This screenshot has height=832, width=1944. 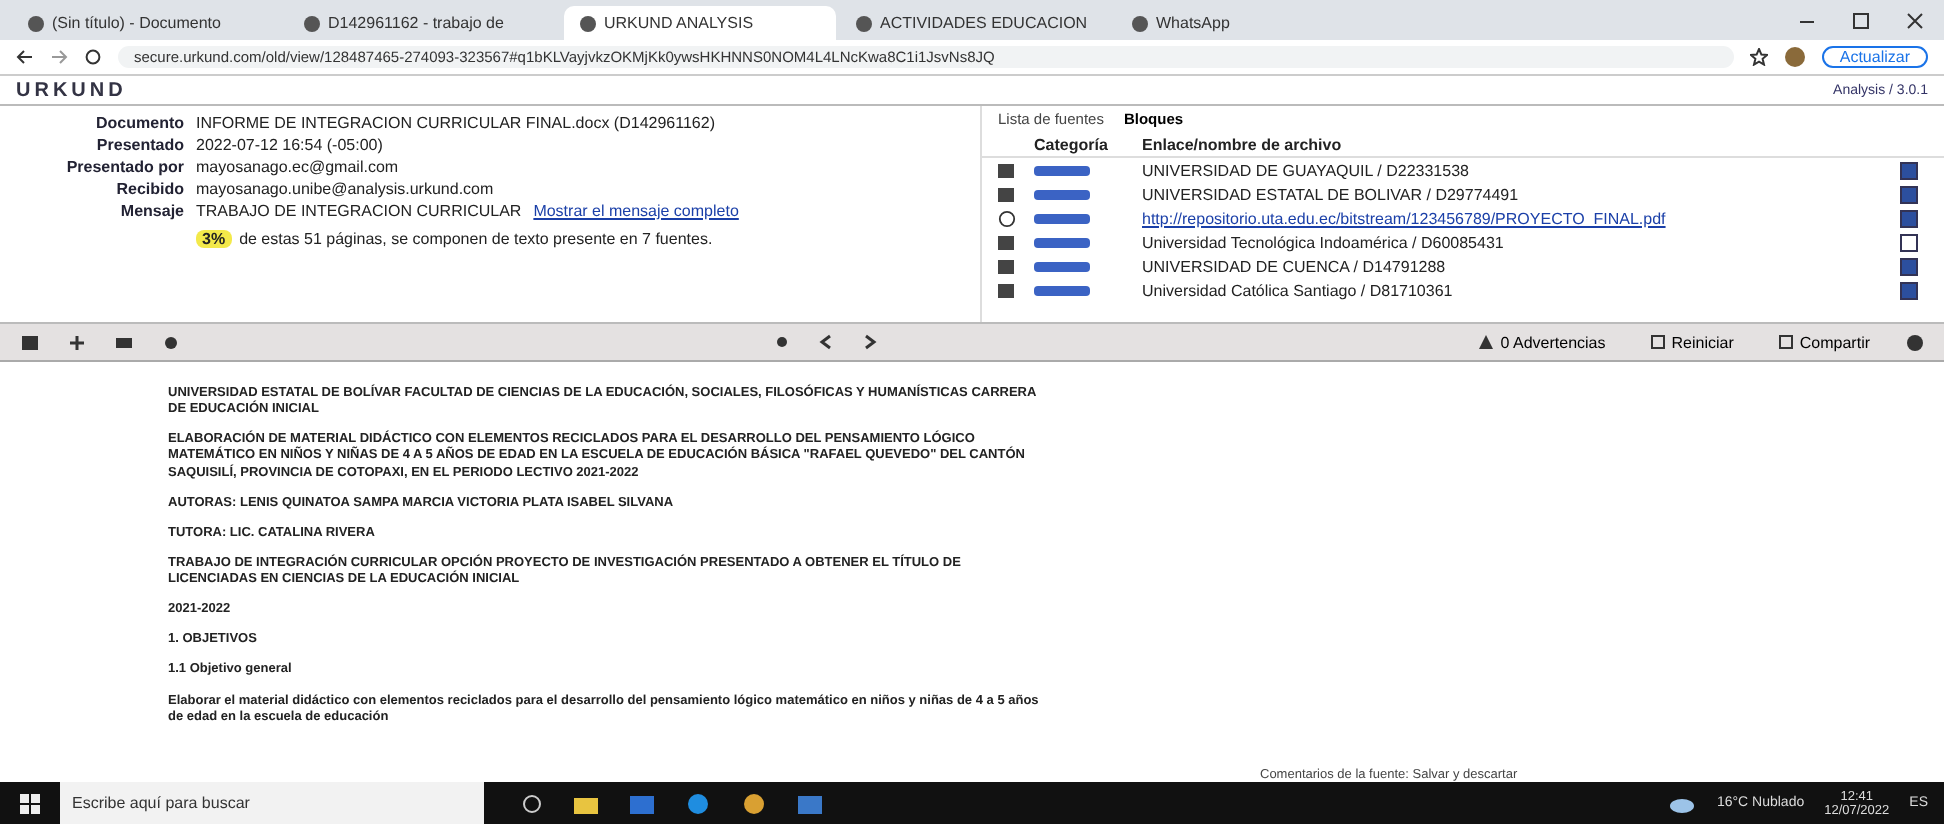 What do you see at coordinates (139, 123) in the screenshot?
I see `meta-label: Documento` at bounding box center [139, 123].